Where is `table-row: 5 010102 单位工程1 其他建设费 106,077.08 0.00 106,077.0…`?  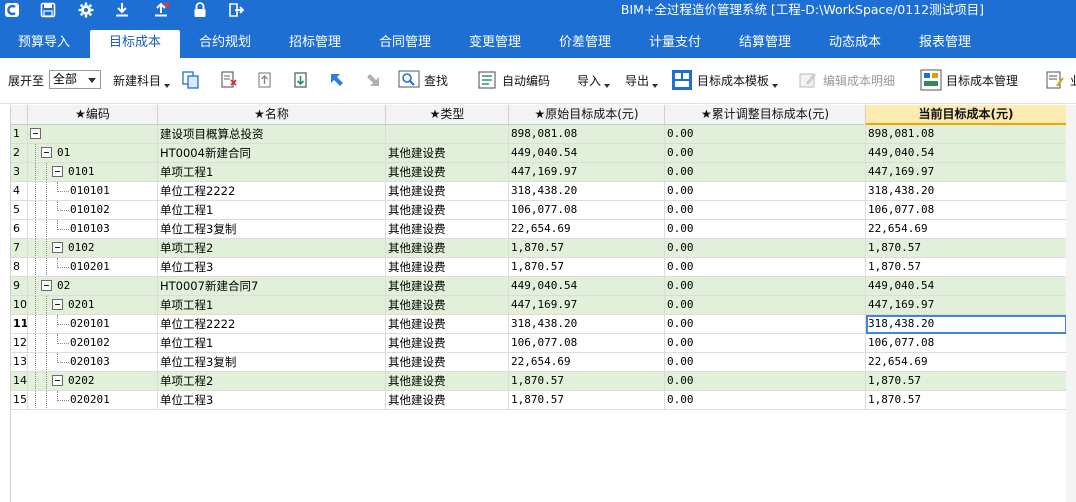
table-row: 5 010102 单位工程1 其他建设费 106,077.08 0.00 106,077.0… is located at coordinates (543, 210).